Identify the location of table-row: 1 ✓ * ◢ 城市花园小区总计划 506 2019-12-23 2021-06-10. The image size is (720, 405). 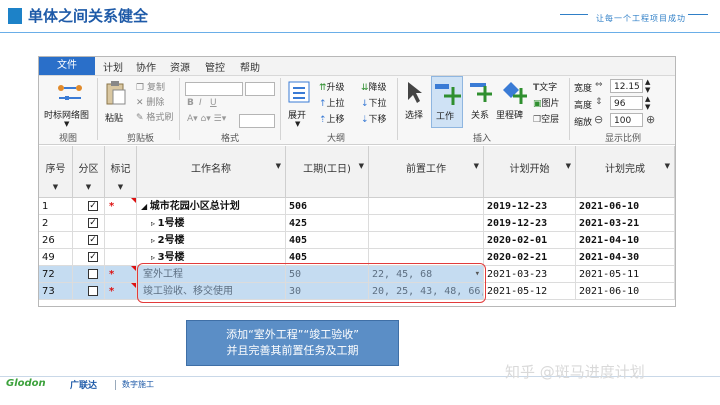
(357, 206).